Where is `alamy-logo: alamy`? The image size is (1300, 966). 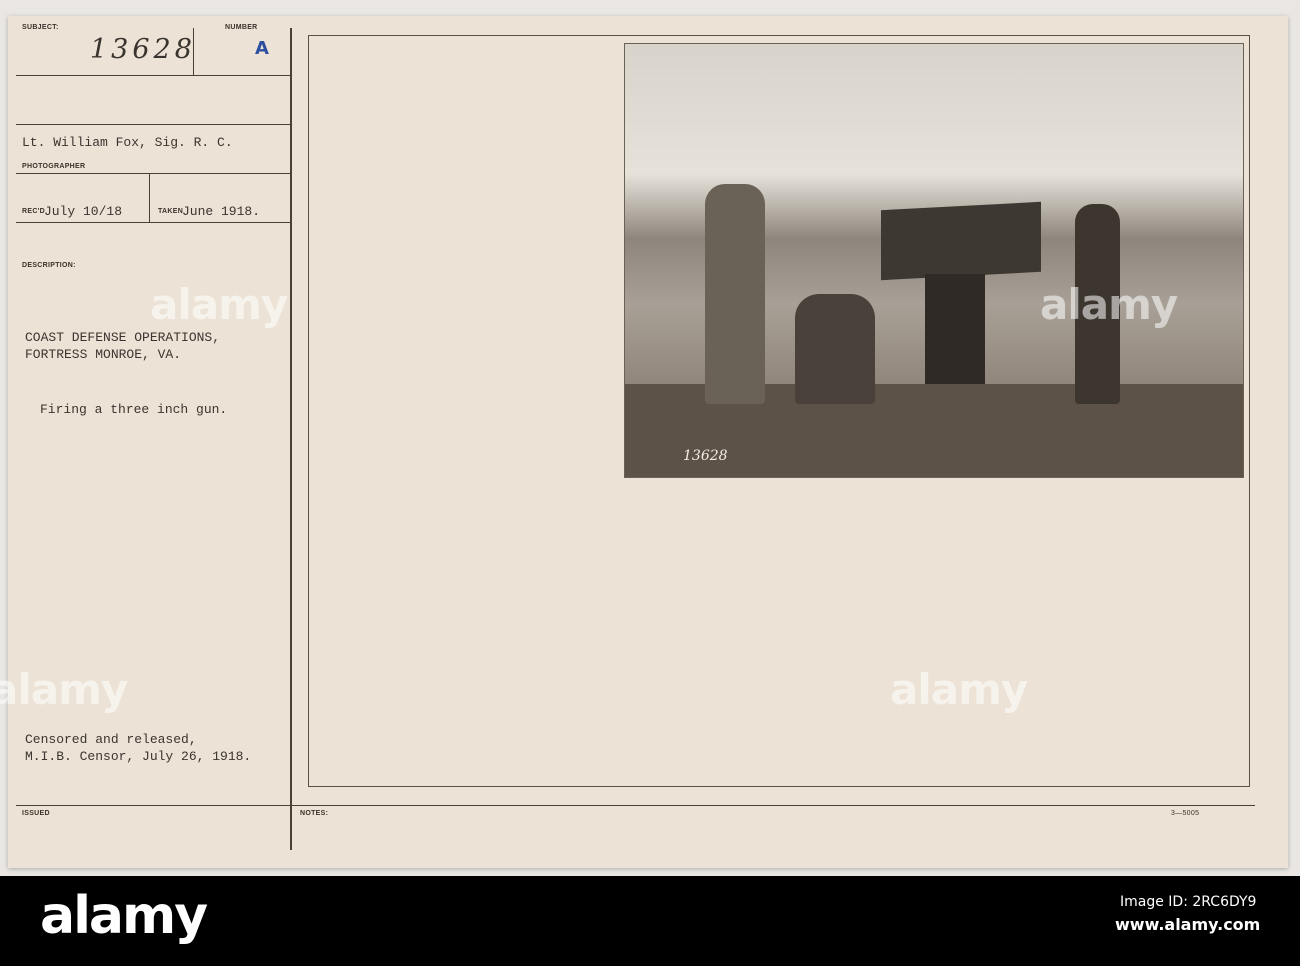 alamy-logo: alamy is located at coordinates (124, 916).